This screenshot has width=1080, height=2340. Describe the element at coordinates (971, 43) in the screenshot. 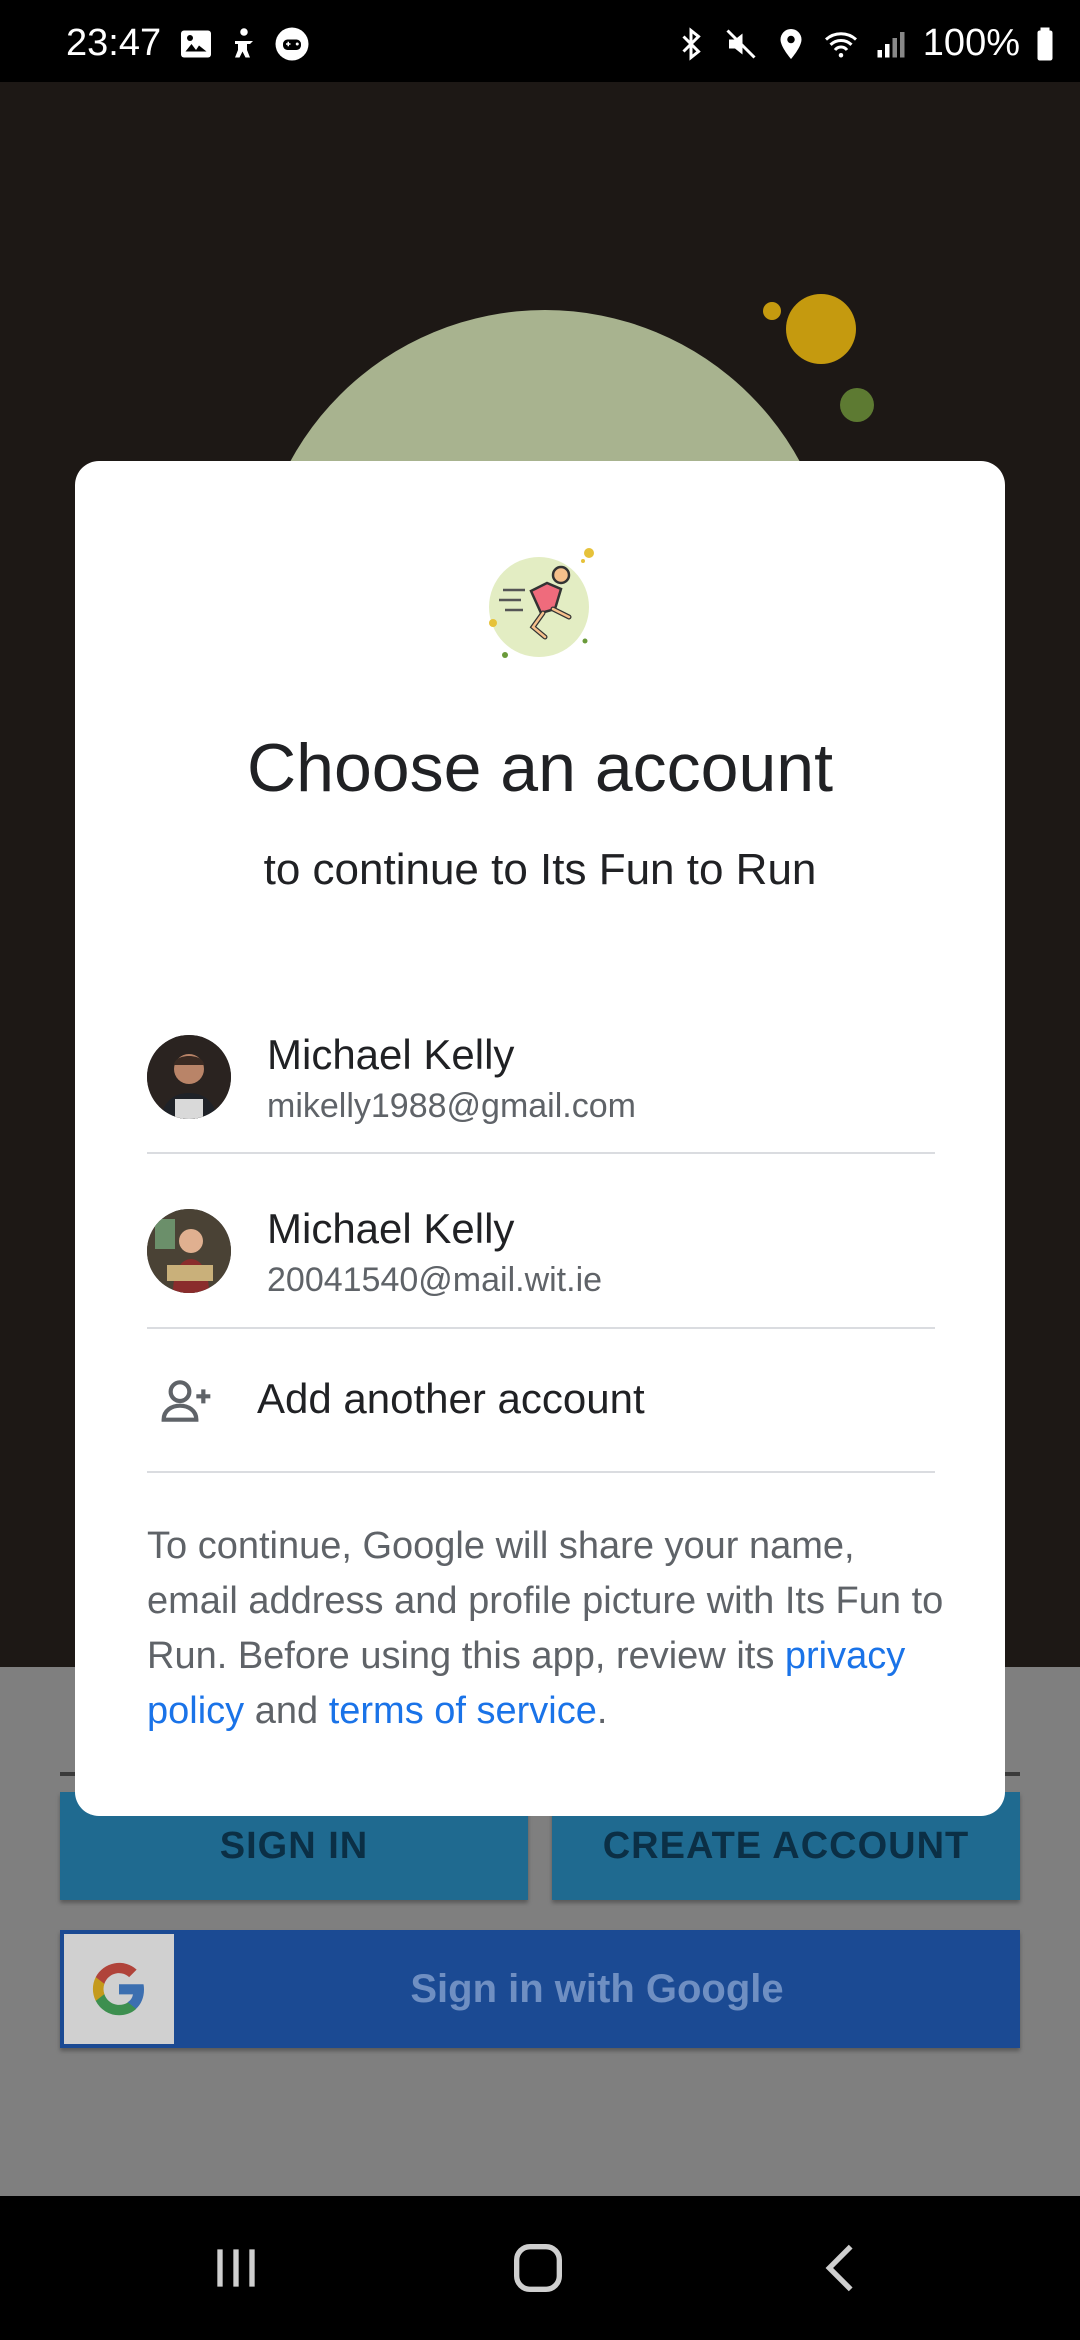

I see `battery-percent: 100%` at that location.